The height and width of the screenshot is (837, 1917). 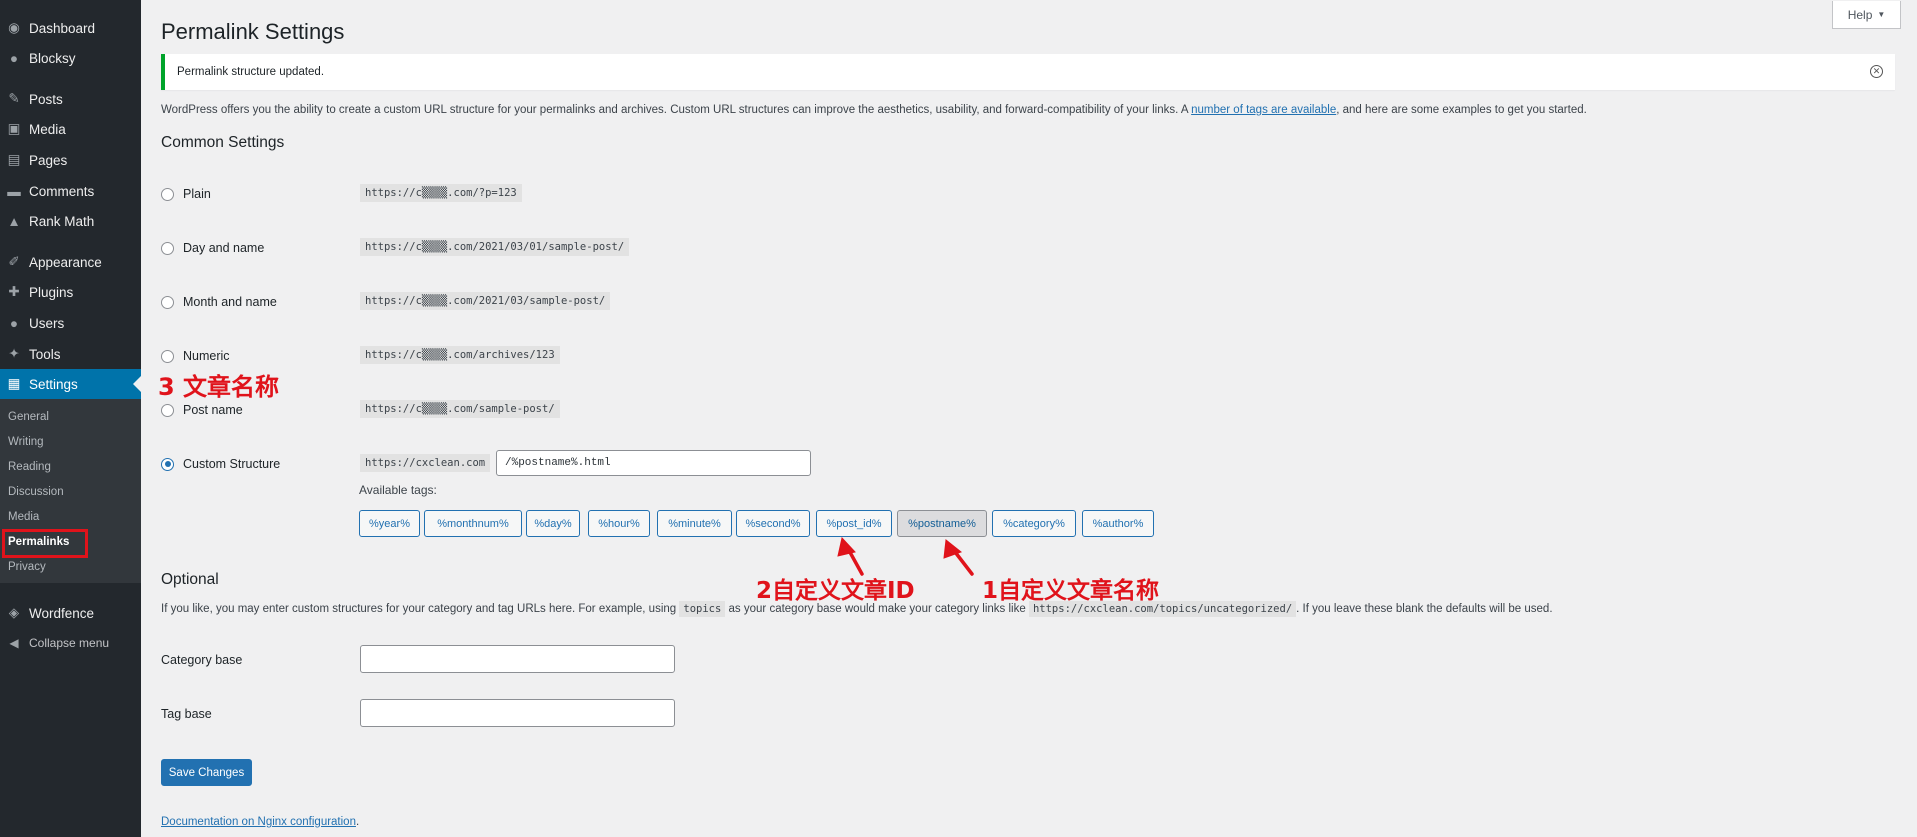 I want to click on sidebar-item-label: Media, so click(x=47, y=129).